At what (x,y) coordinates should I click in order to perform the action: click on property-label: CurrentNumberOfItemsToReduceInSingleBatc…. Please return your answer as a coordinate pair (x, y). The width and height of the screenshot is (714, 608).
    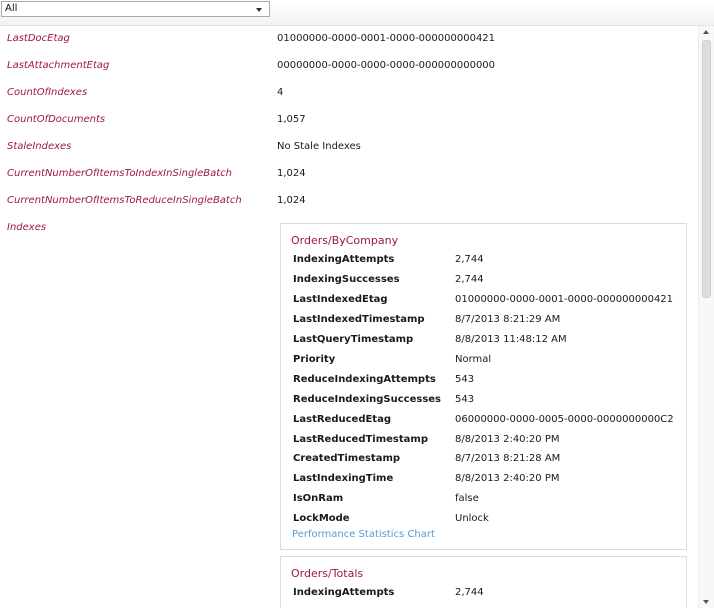
    Looking at the image, I should click on (124, 200).